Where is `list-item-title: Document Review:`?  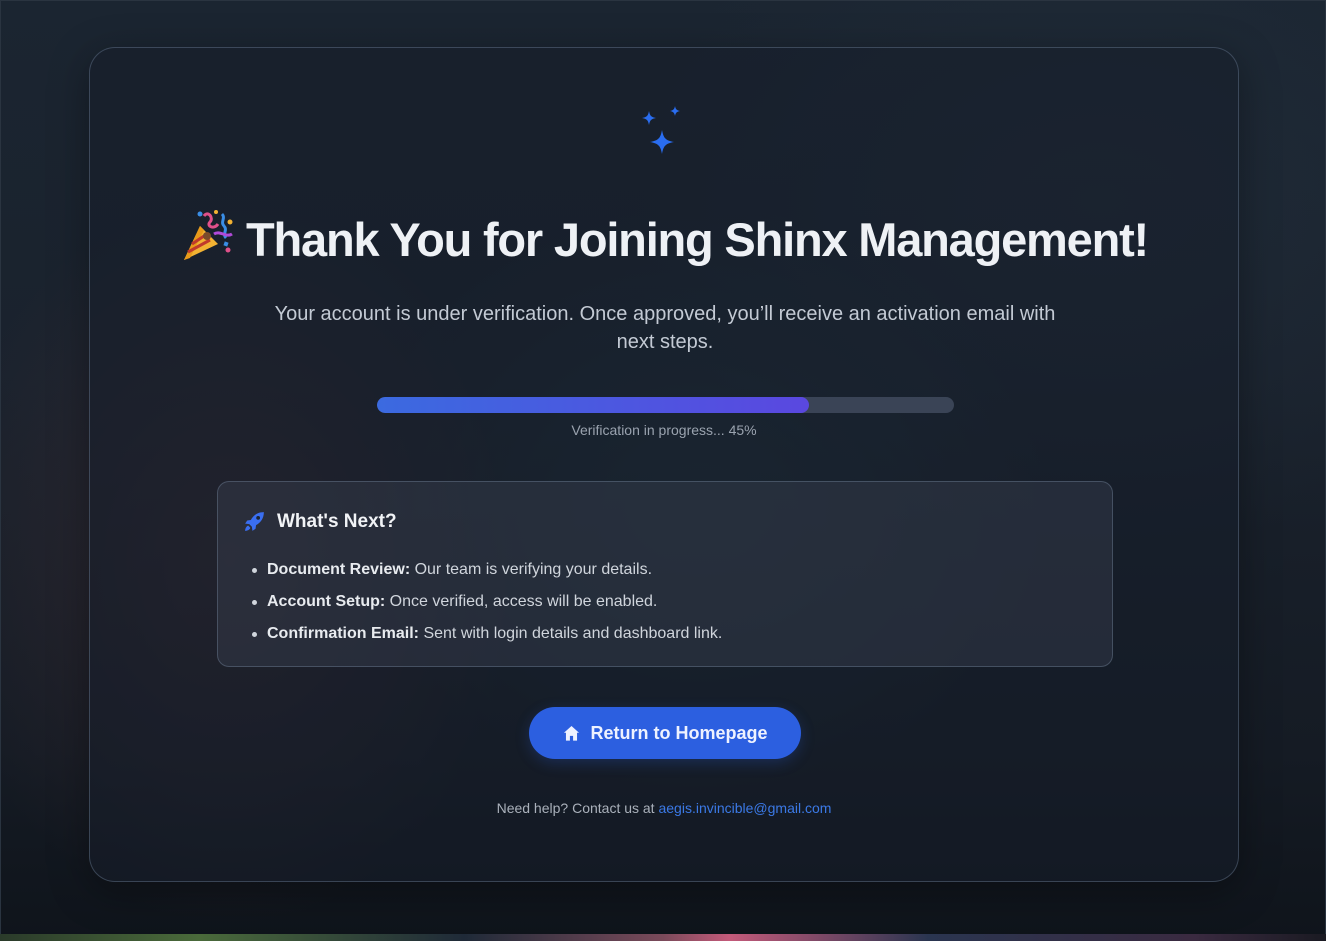
list-item-title: Document Review: is located at coordinates (339, 569).